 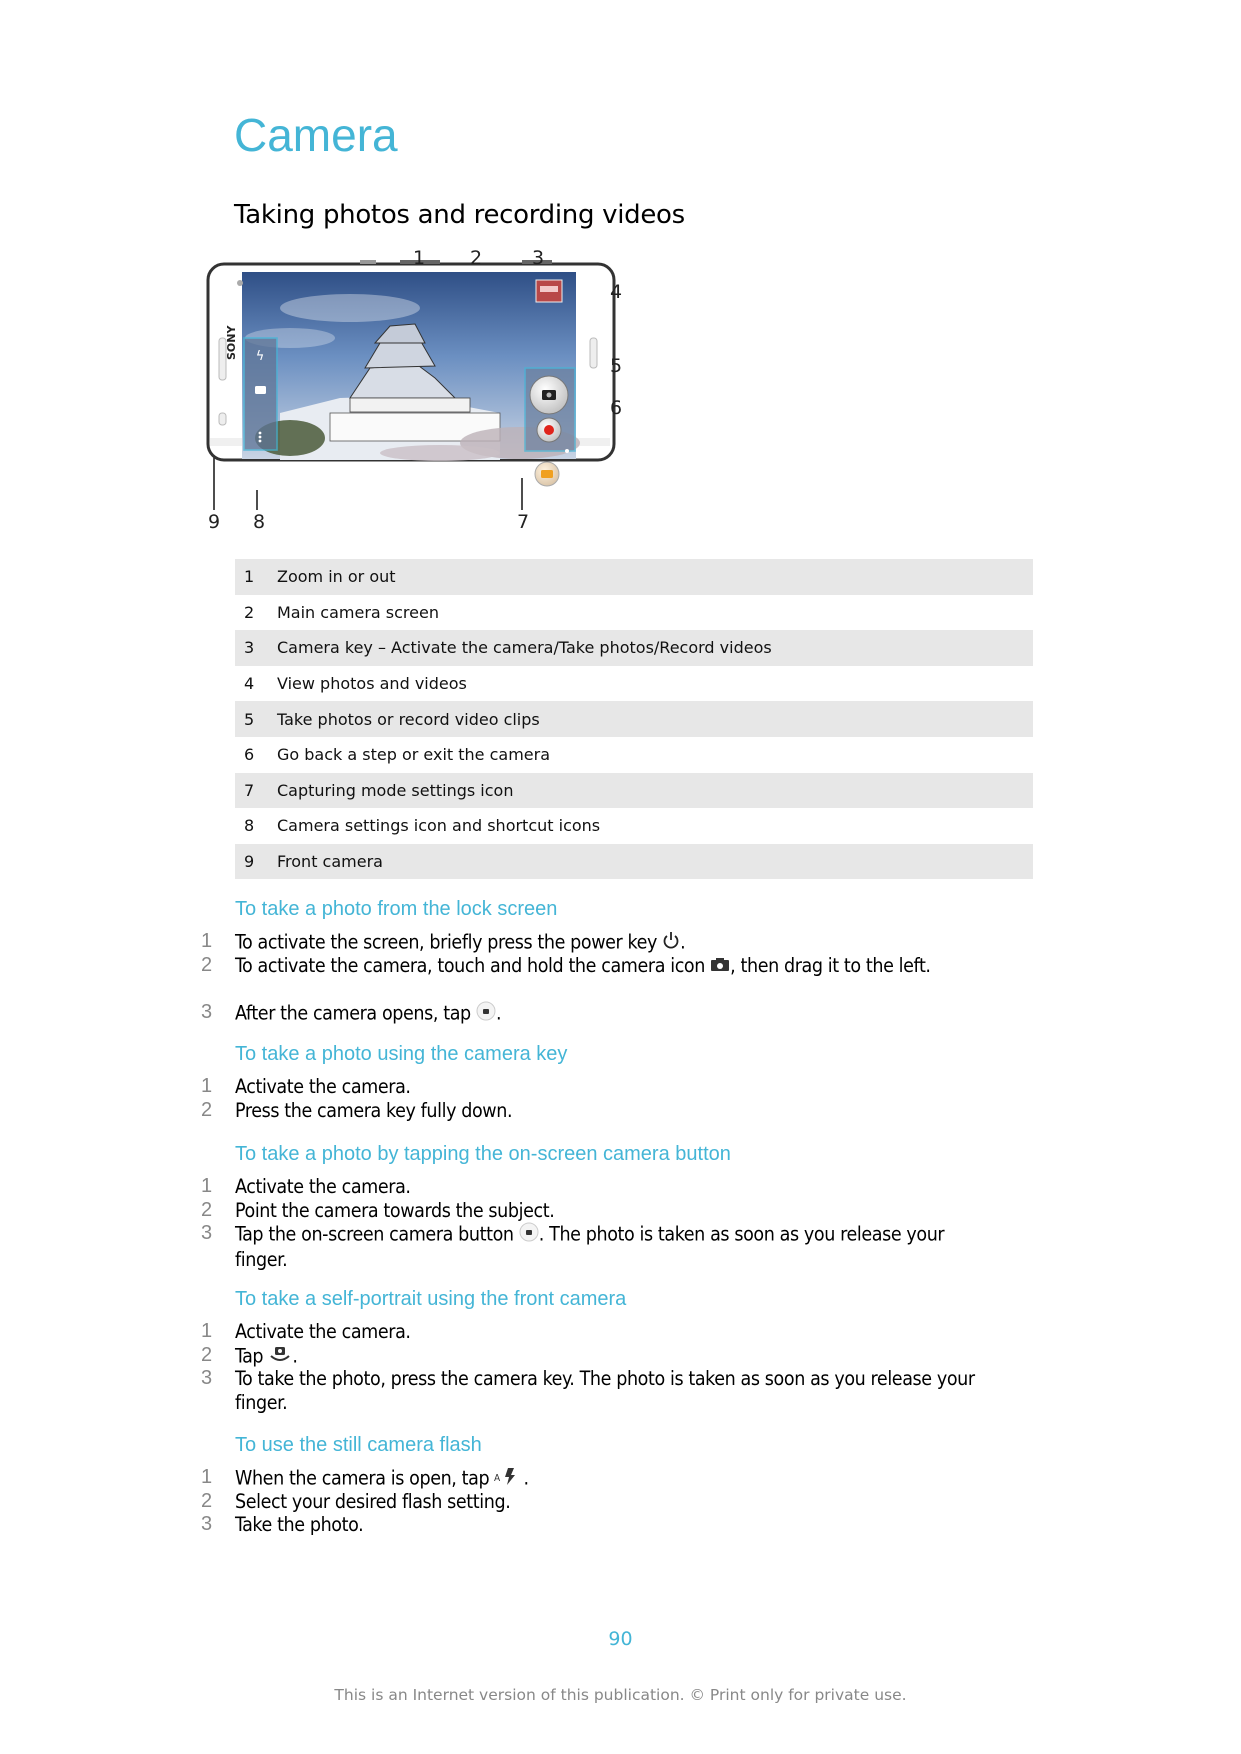 What do you see at coordinates (567, 451) in the screenshot?
I see `back-button` at bounding box center [567, 451].